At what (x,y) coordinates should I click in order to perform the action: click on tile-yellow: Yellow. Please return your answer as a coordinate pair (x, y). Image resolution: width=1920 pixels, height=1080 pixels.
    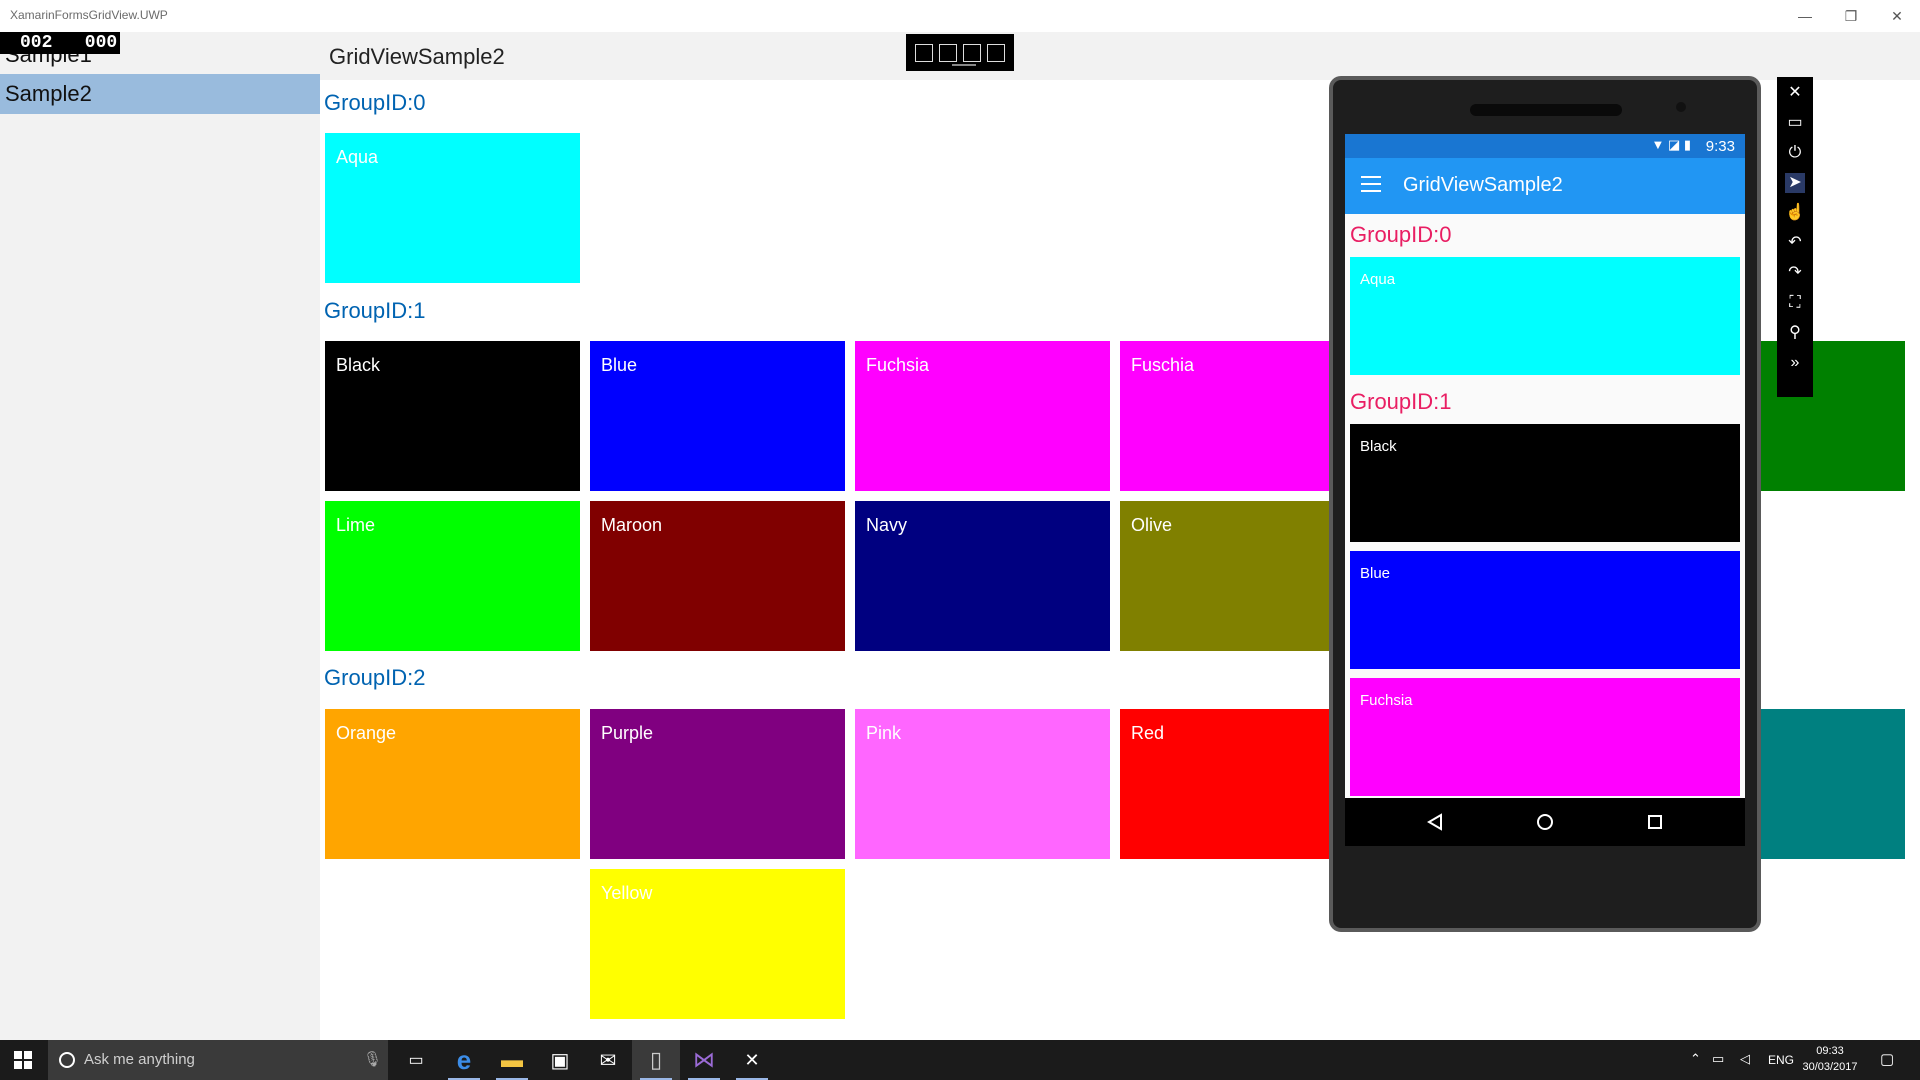
    Looking at the image, I should click on (717, 944).